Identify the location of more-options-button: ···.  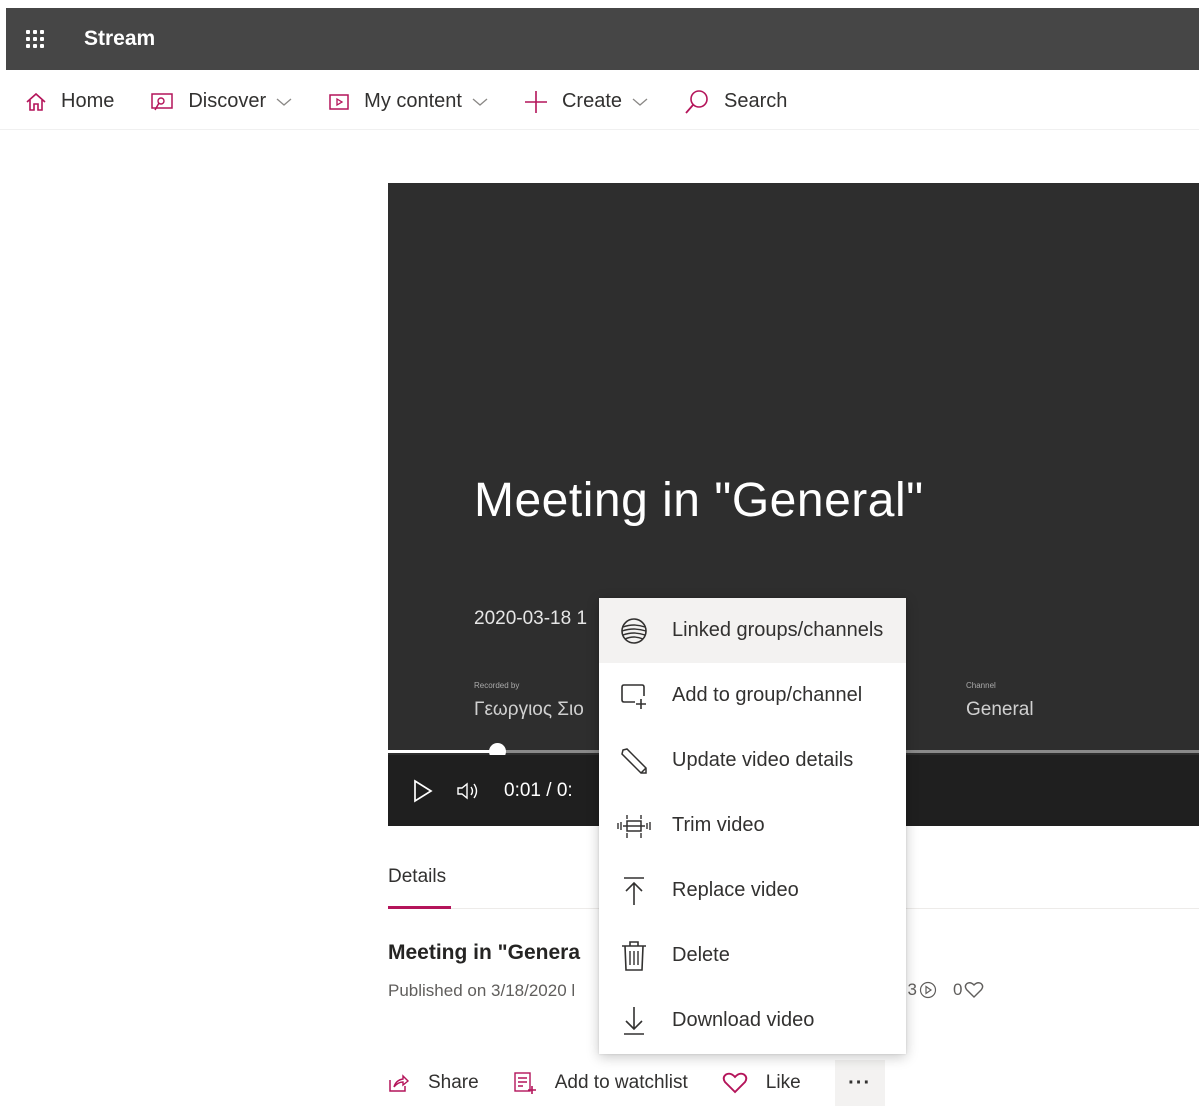
(859, 1083).